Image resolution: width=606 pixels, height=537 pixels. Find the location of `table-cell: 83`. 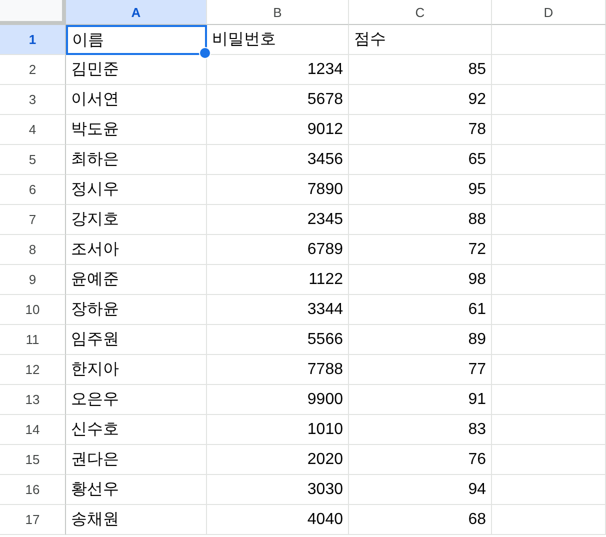

table-cell: 83 is located at coordinates (420, 430).